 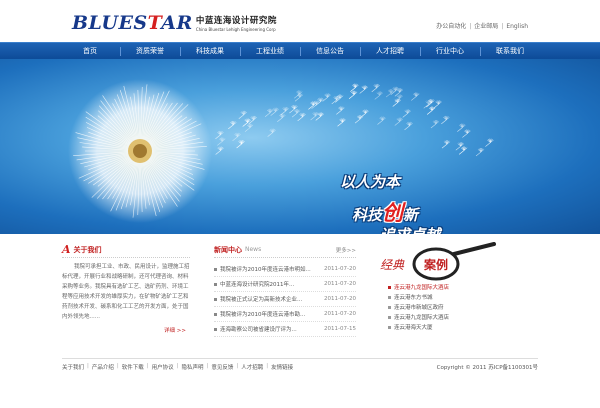 I want to click on slogan-innovation: 科技创新, so click(x=385, y=213).